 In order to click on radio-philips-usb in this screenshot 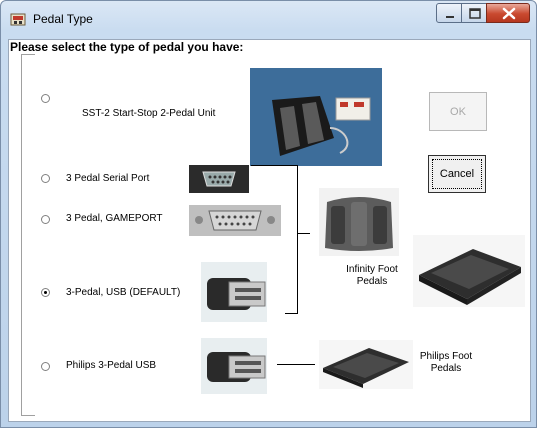, I will do `click(45, 366)`.